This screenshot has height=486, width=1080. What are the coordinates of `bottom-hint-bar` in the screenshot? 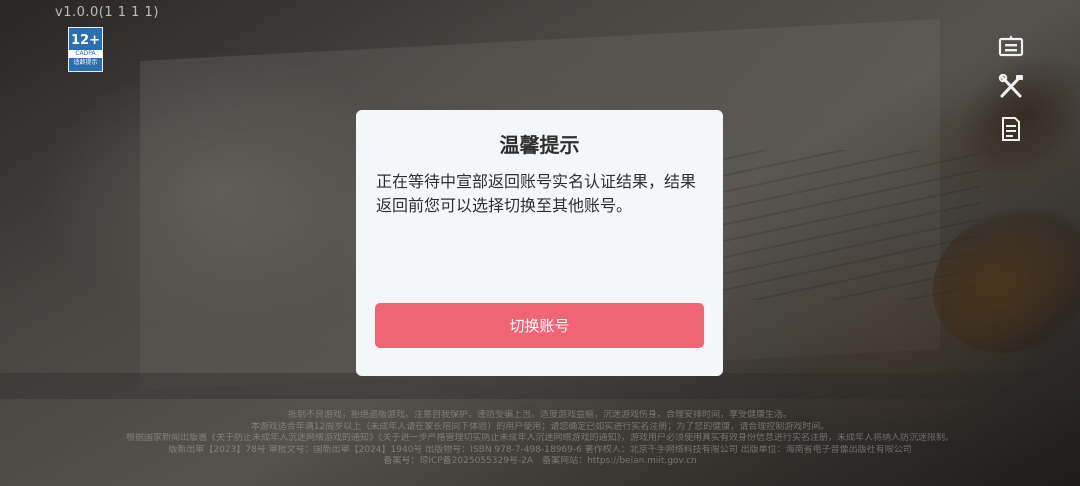 It's located at (540, 386).